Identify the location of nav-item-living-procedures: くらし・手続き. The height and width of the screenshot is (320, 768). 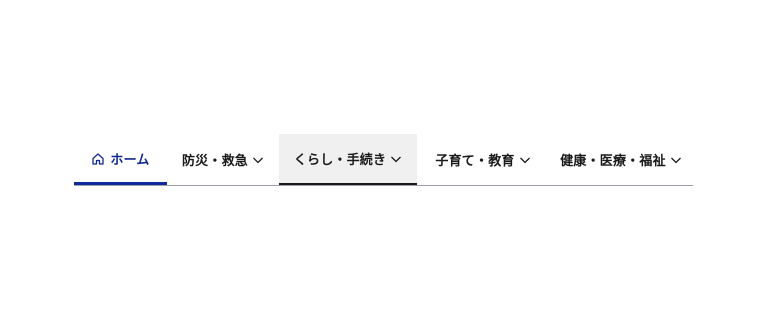
(348, 159).